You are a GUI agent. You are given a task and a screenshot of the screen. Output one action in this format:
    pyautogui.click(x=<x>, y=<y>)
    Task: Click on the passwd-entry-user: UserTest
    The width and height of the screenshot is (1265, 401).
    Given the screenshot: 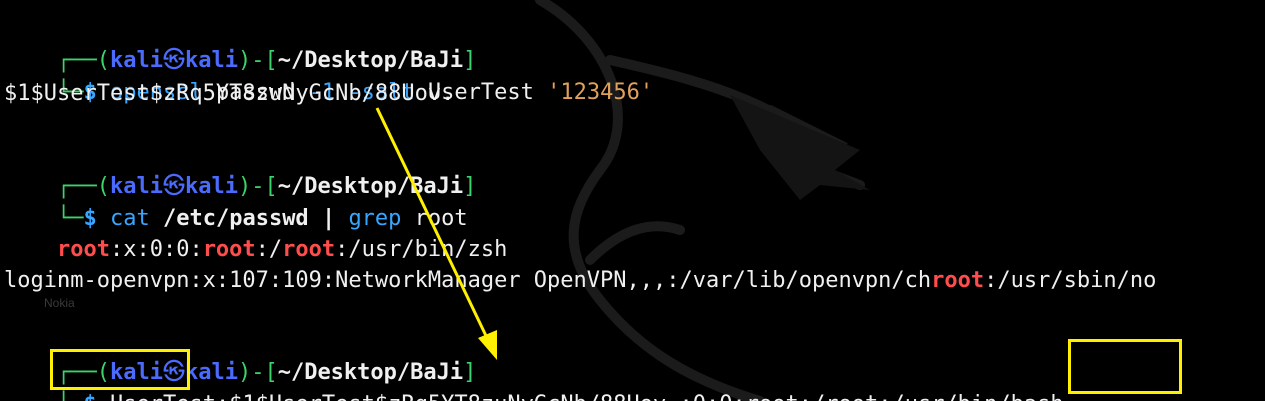 What is the action you would take?
    pyautogui.click(x=163, y=396)
    